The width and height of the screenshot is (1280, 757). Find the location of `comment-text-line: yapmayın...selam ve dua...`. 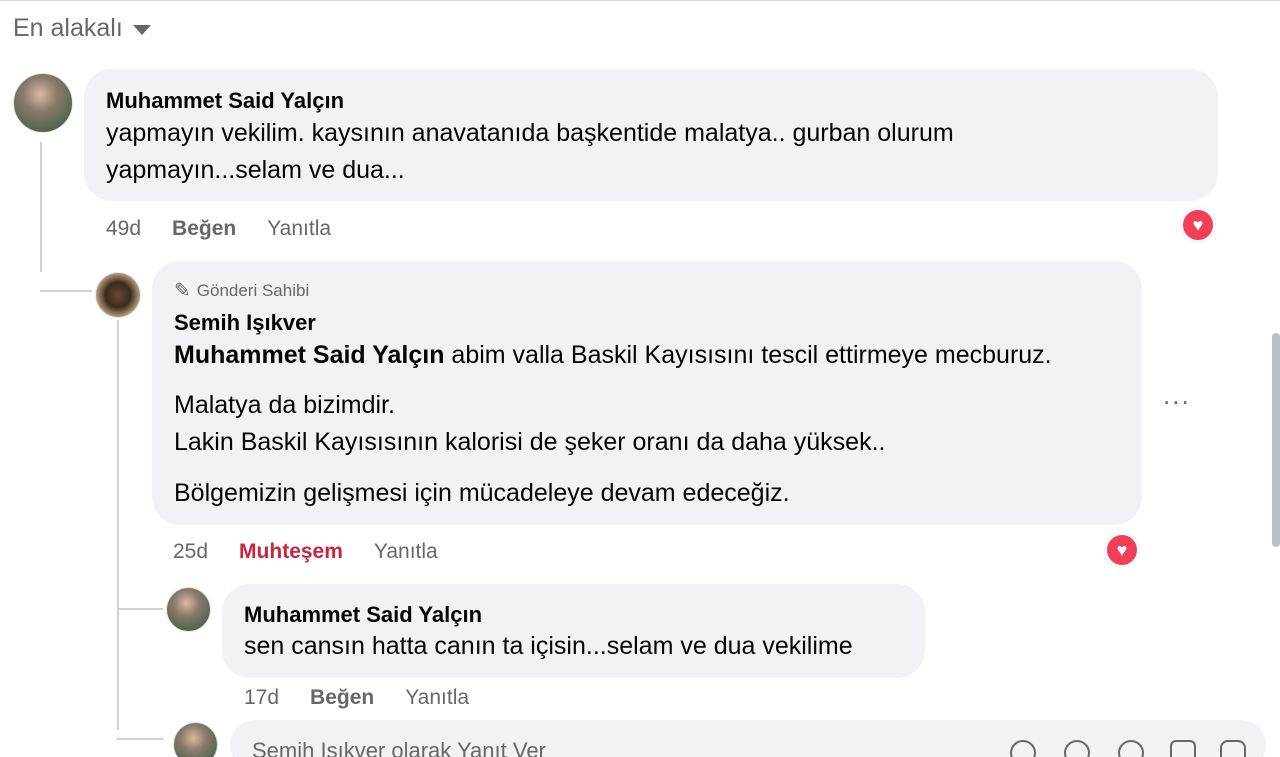

comment-text-line: yapmayın...selam ve dua... is located at coordinates (255, 170).